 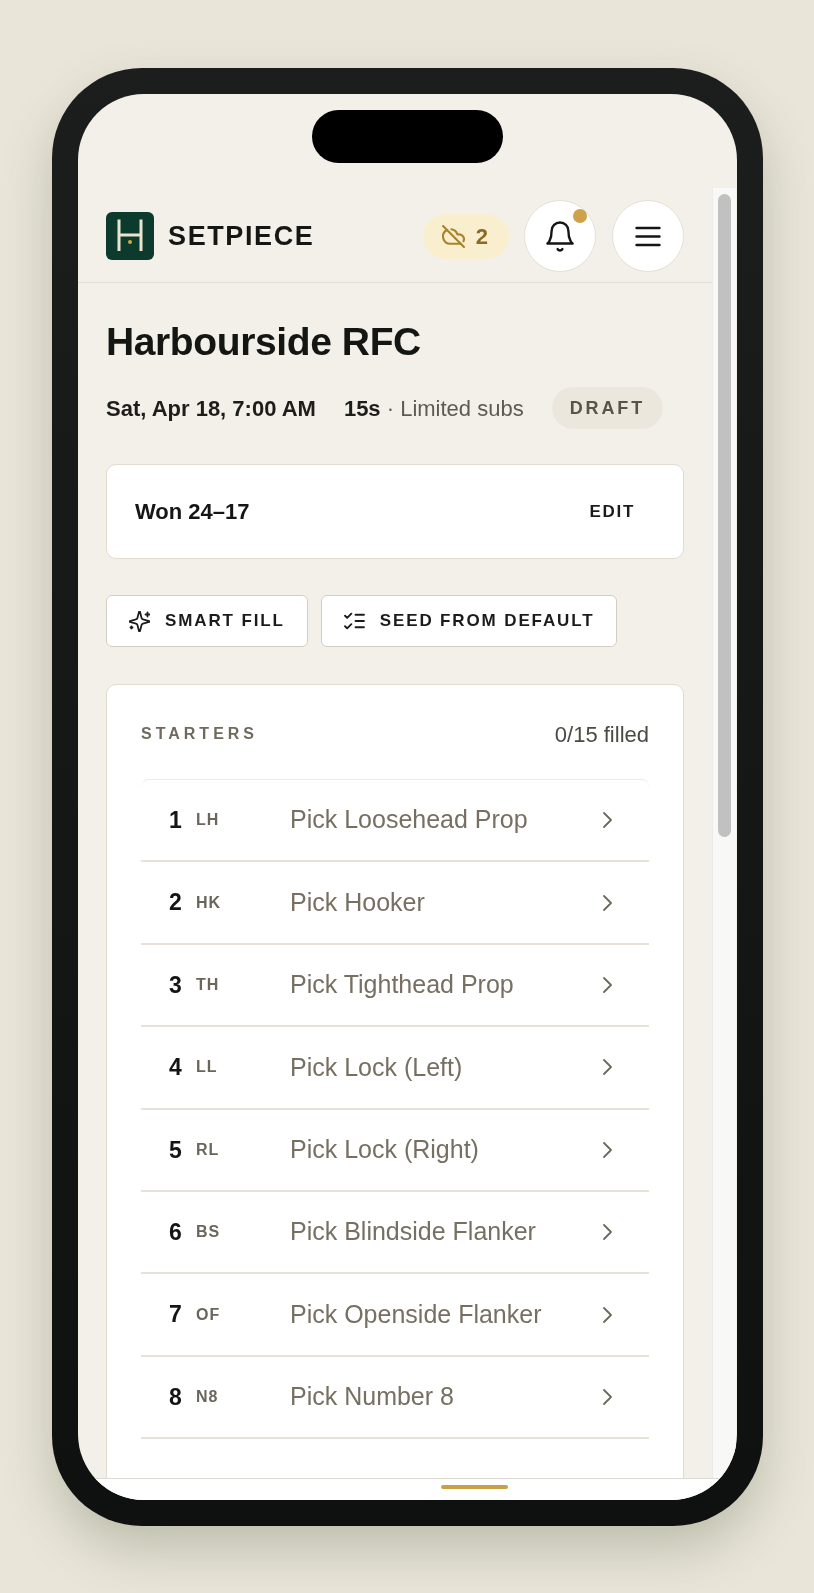 I want to click on pick-player-label: Pick Hooker, so click(x=357, y=901).